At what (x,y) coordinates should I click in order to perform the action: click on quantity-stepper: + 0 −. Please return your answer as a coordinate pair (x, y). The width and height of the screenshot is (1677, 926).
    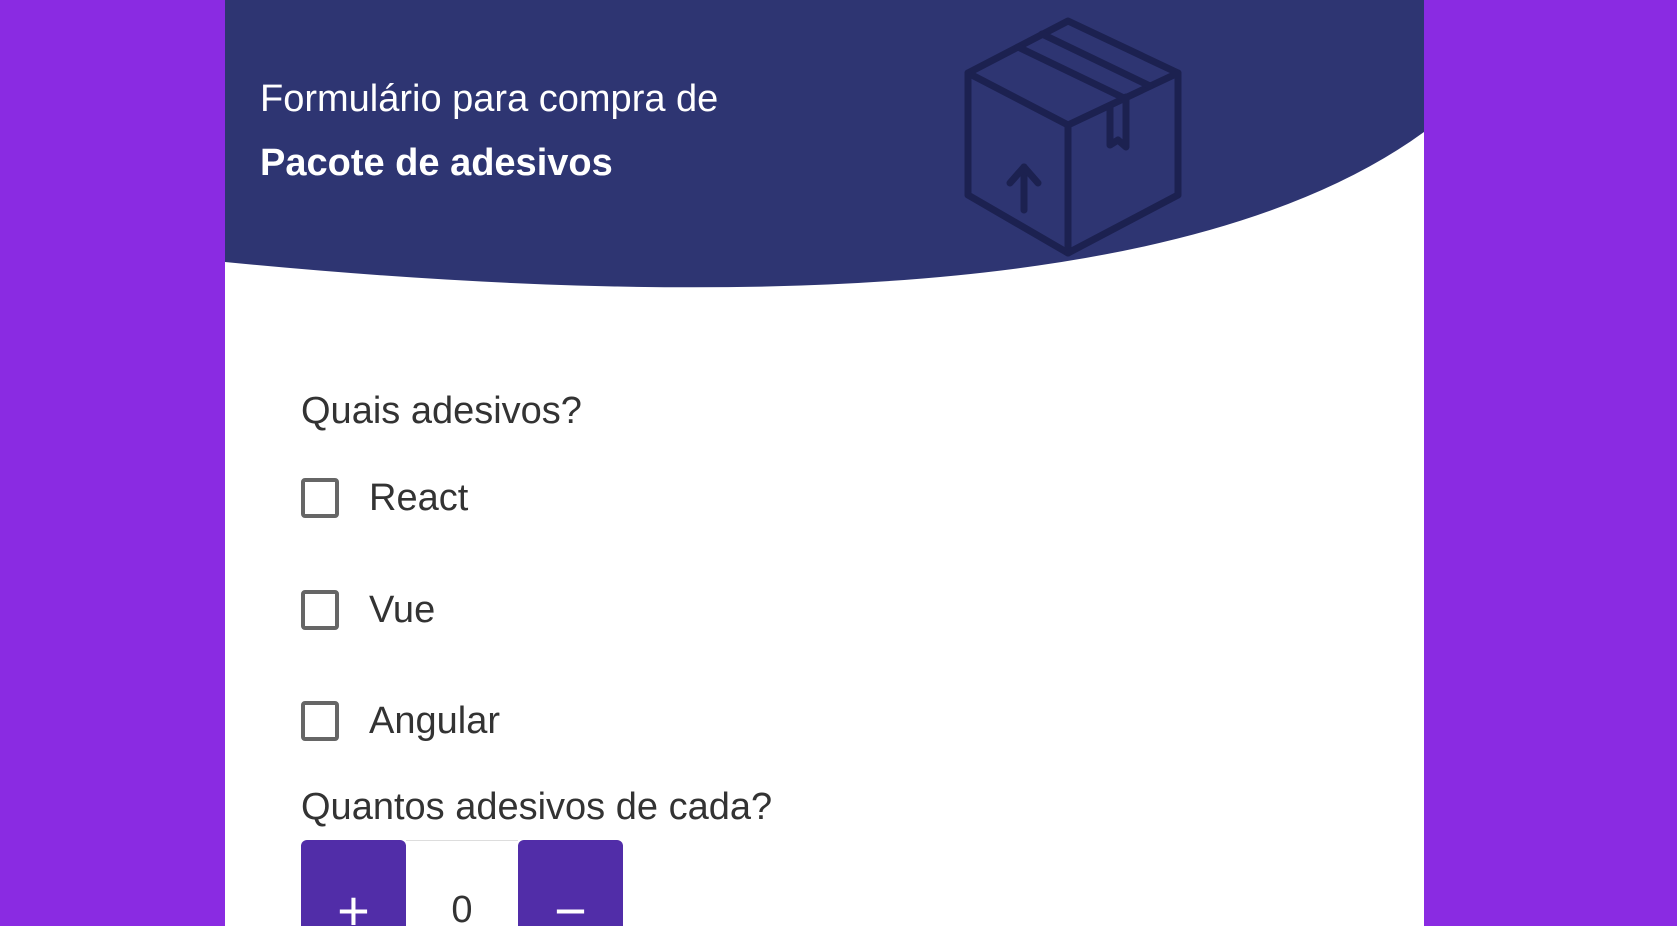
    Looking at the image, I should click on (462, 883).